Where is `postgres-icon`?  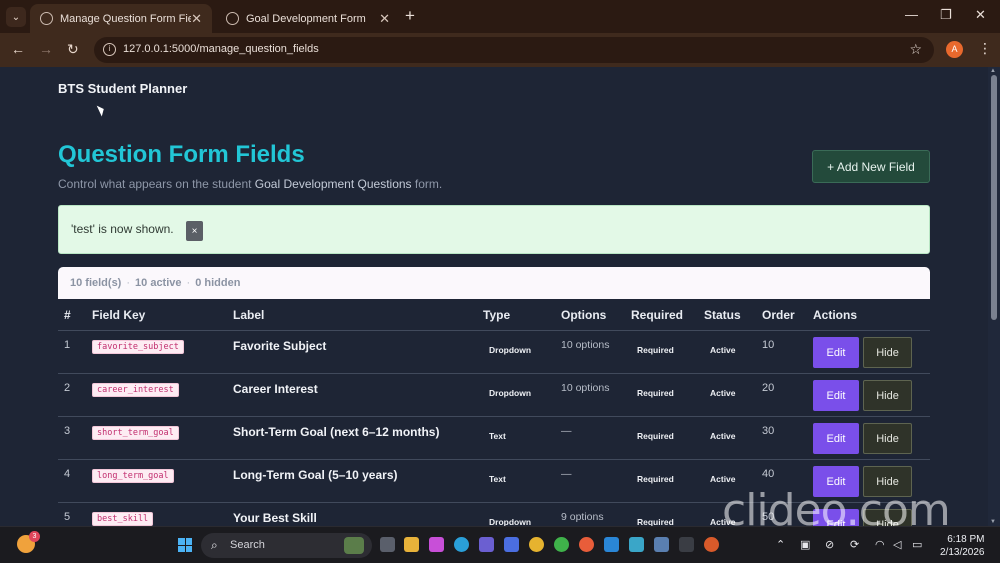
postgres-icon is located at coordinates (661, 544).